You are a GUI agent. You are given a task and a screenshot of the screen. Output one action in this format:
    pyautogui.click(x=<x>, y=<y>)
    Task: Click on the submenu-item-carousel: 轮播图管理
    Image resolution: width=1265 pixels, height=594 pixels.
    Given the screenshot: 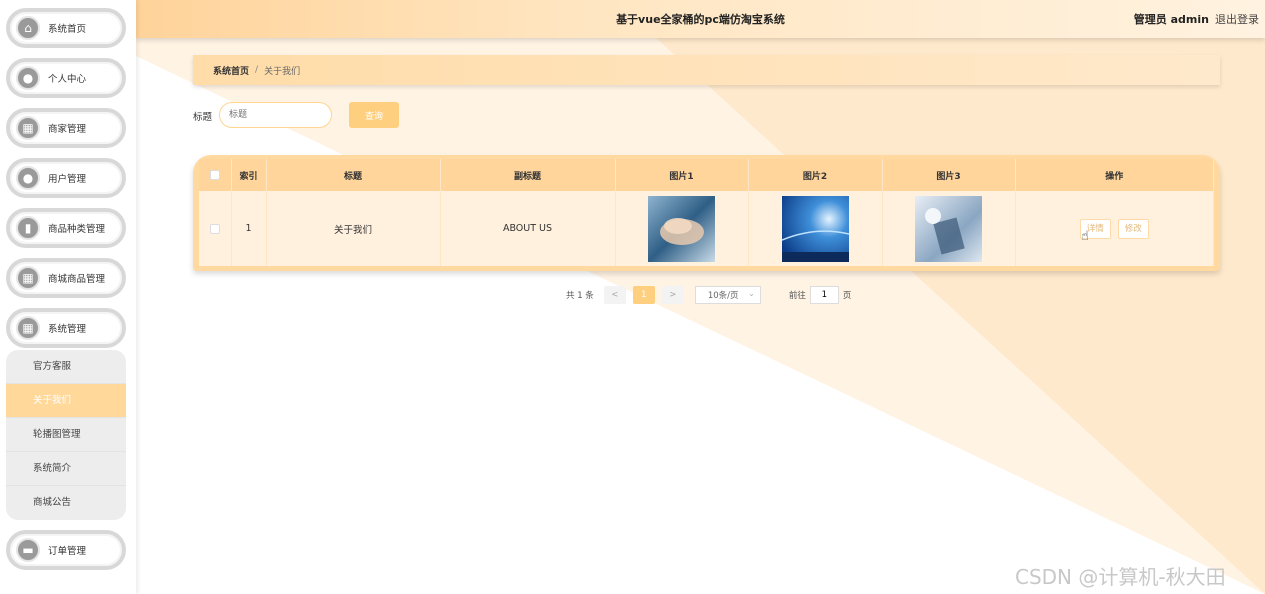 What is the action you would take?
    pyautogui.click(x=66, y=435)
    